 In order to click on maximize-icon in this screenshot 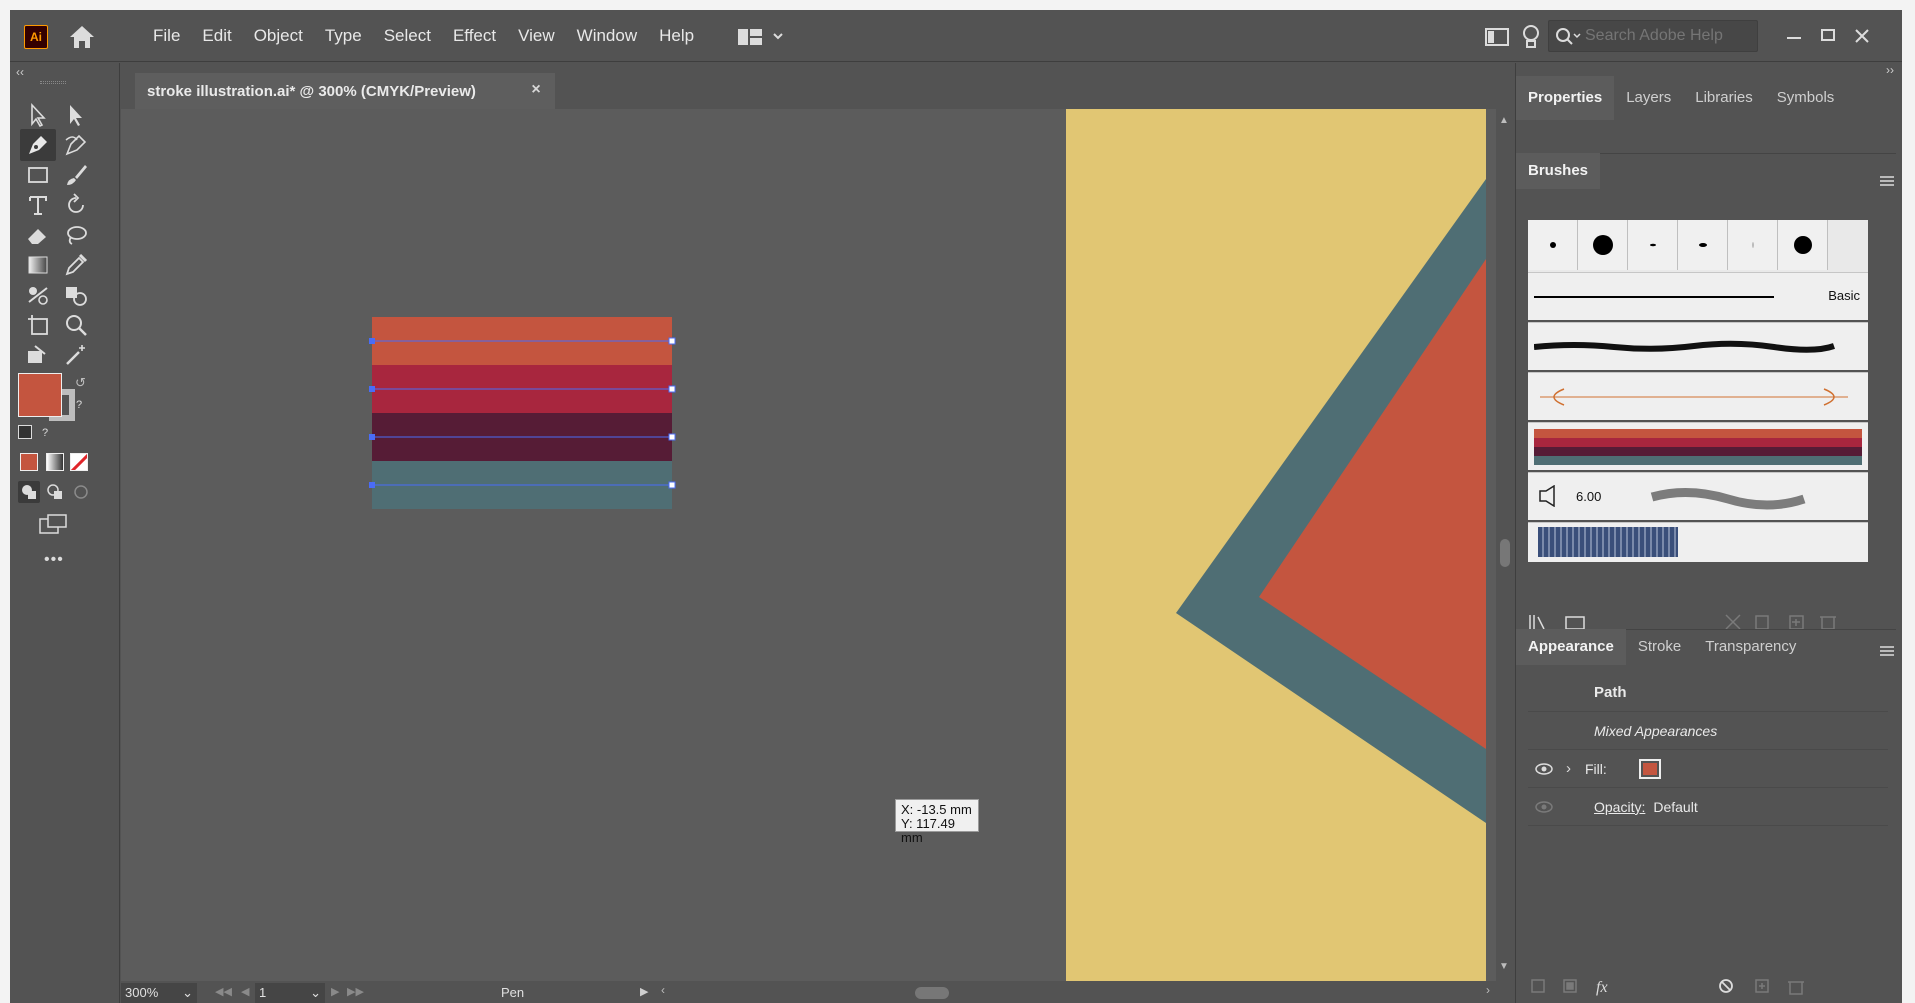, I will do `click(1828, 36)`.